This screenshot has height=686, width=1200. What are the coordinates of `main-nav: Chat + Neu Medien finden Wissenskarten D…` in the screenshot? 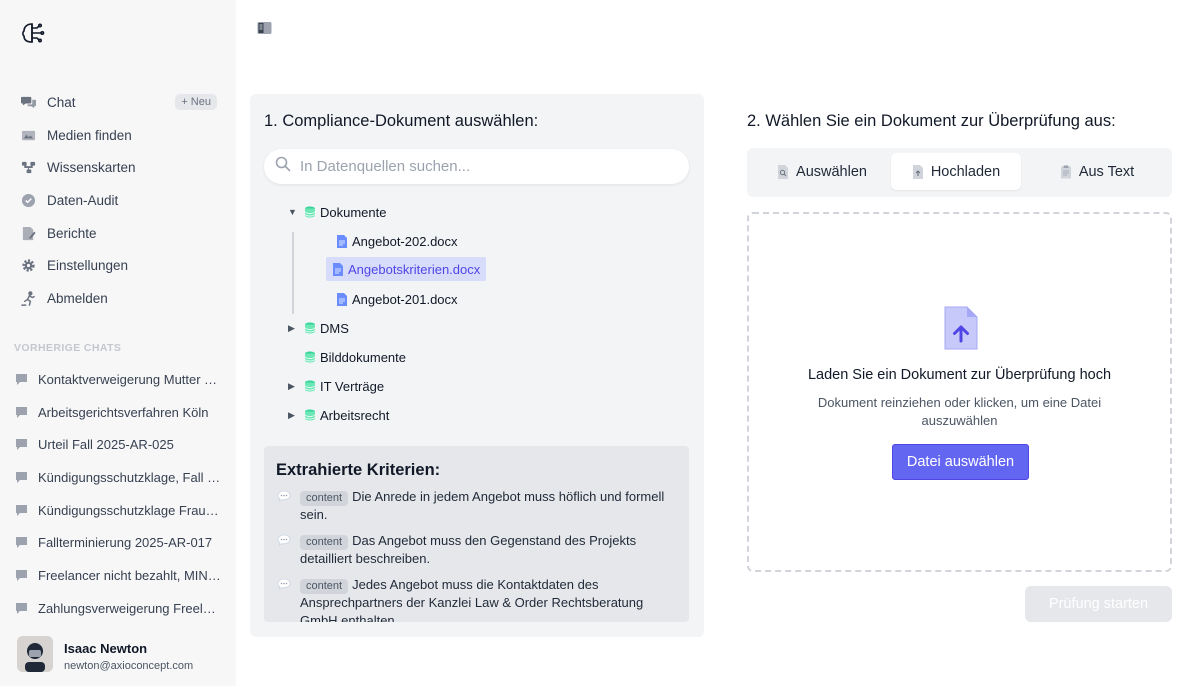 It's located at (118, 200).